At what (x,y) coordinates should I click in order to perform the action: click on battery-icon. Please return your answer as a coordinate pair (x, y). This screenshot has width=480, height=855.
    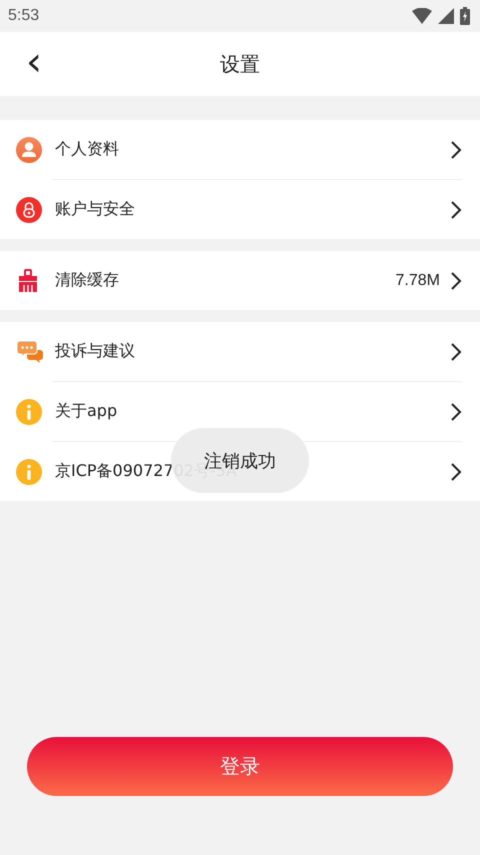
    Looking at the image, I should click on (465, 16).